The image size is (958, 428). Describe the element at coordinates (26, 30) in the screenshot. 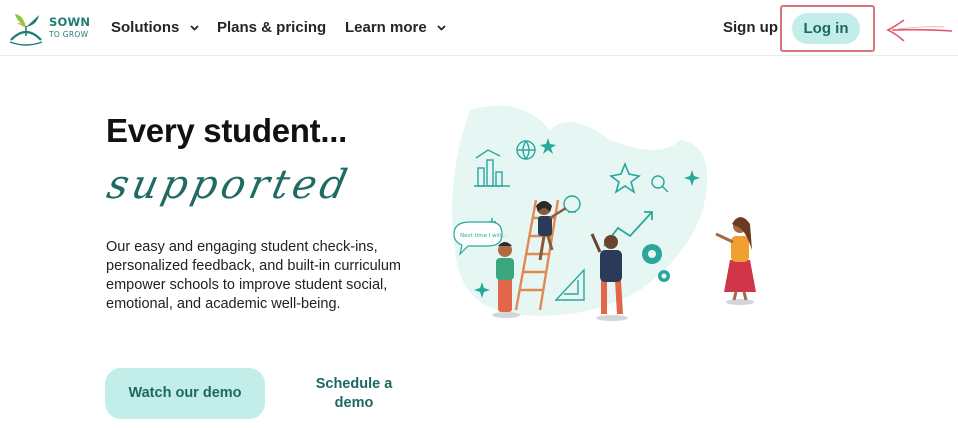

I see `sprout-logo-icon` at that location.